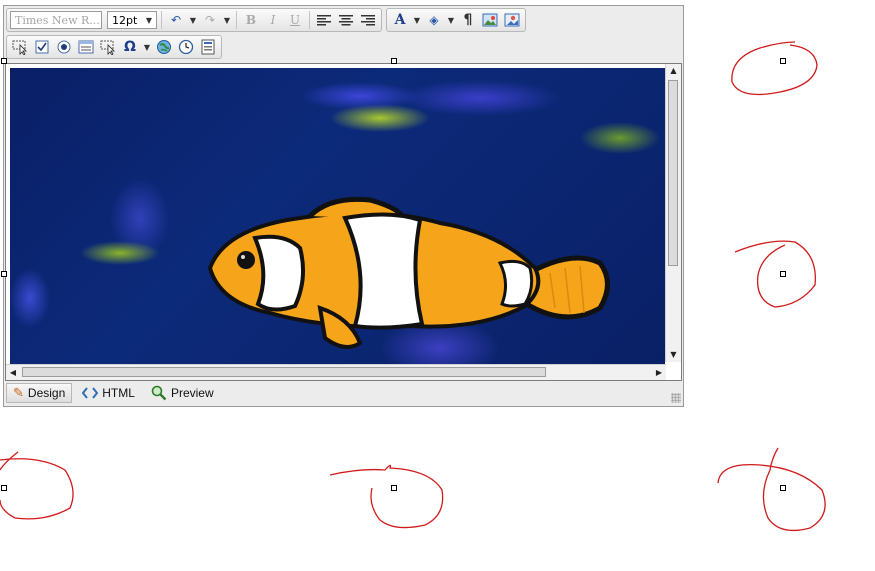  I want to click on italic-button: I, so click(273, 20).